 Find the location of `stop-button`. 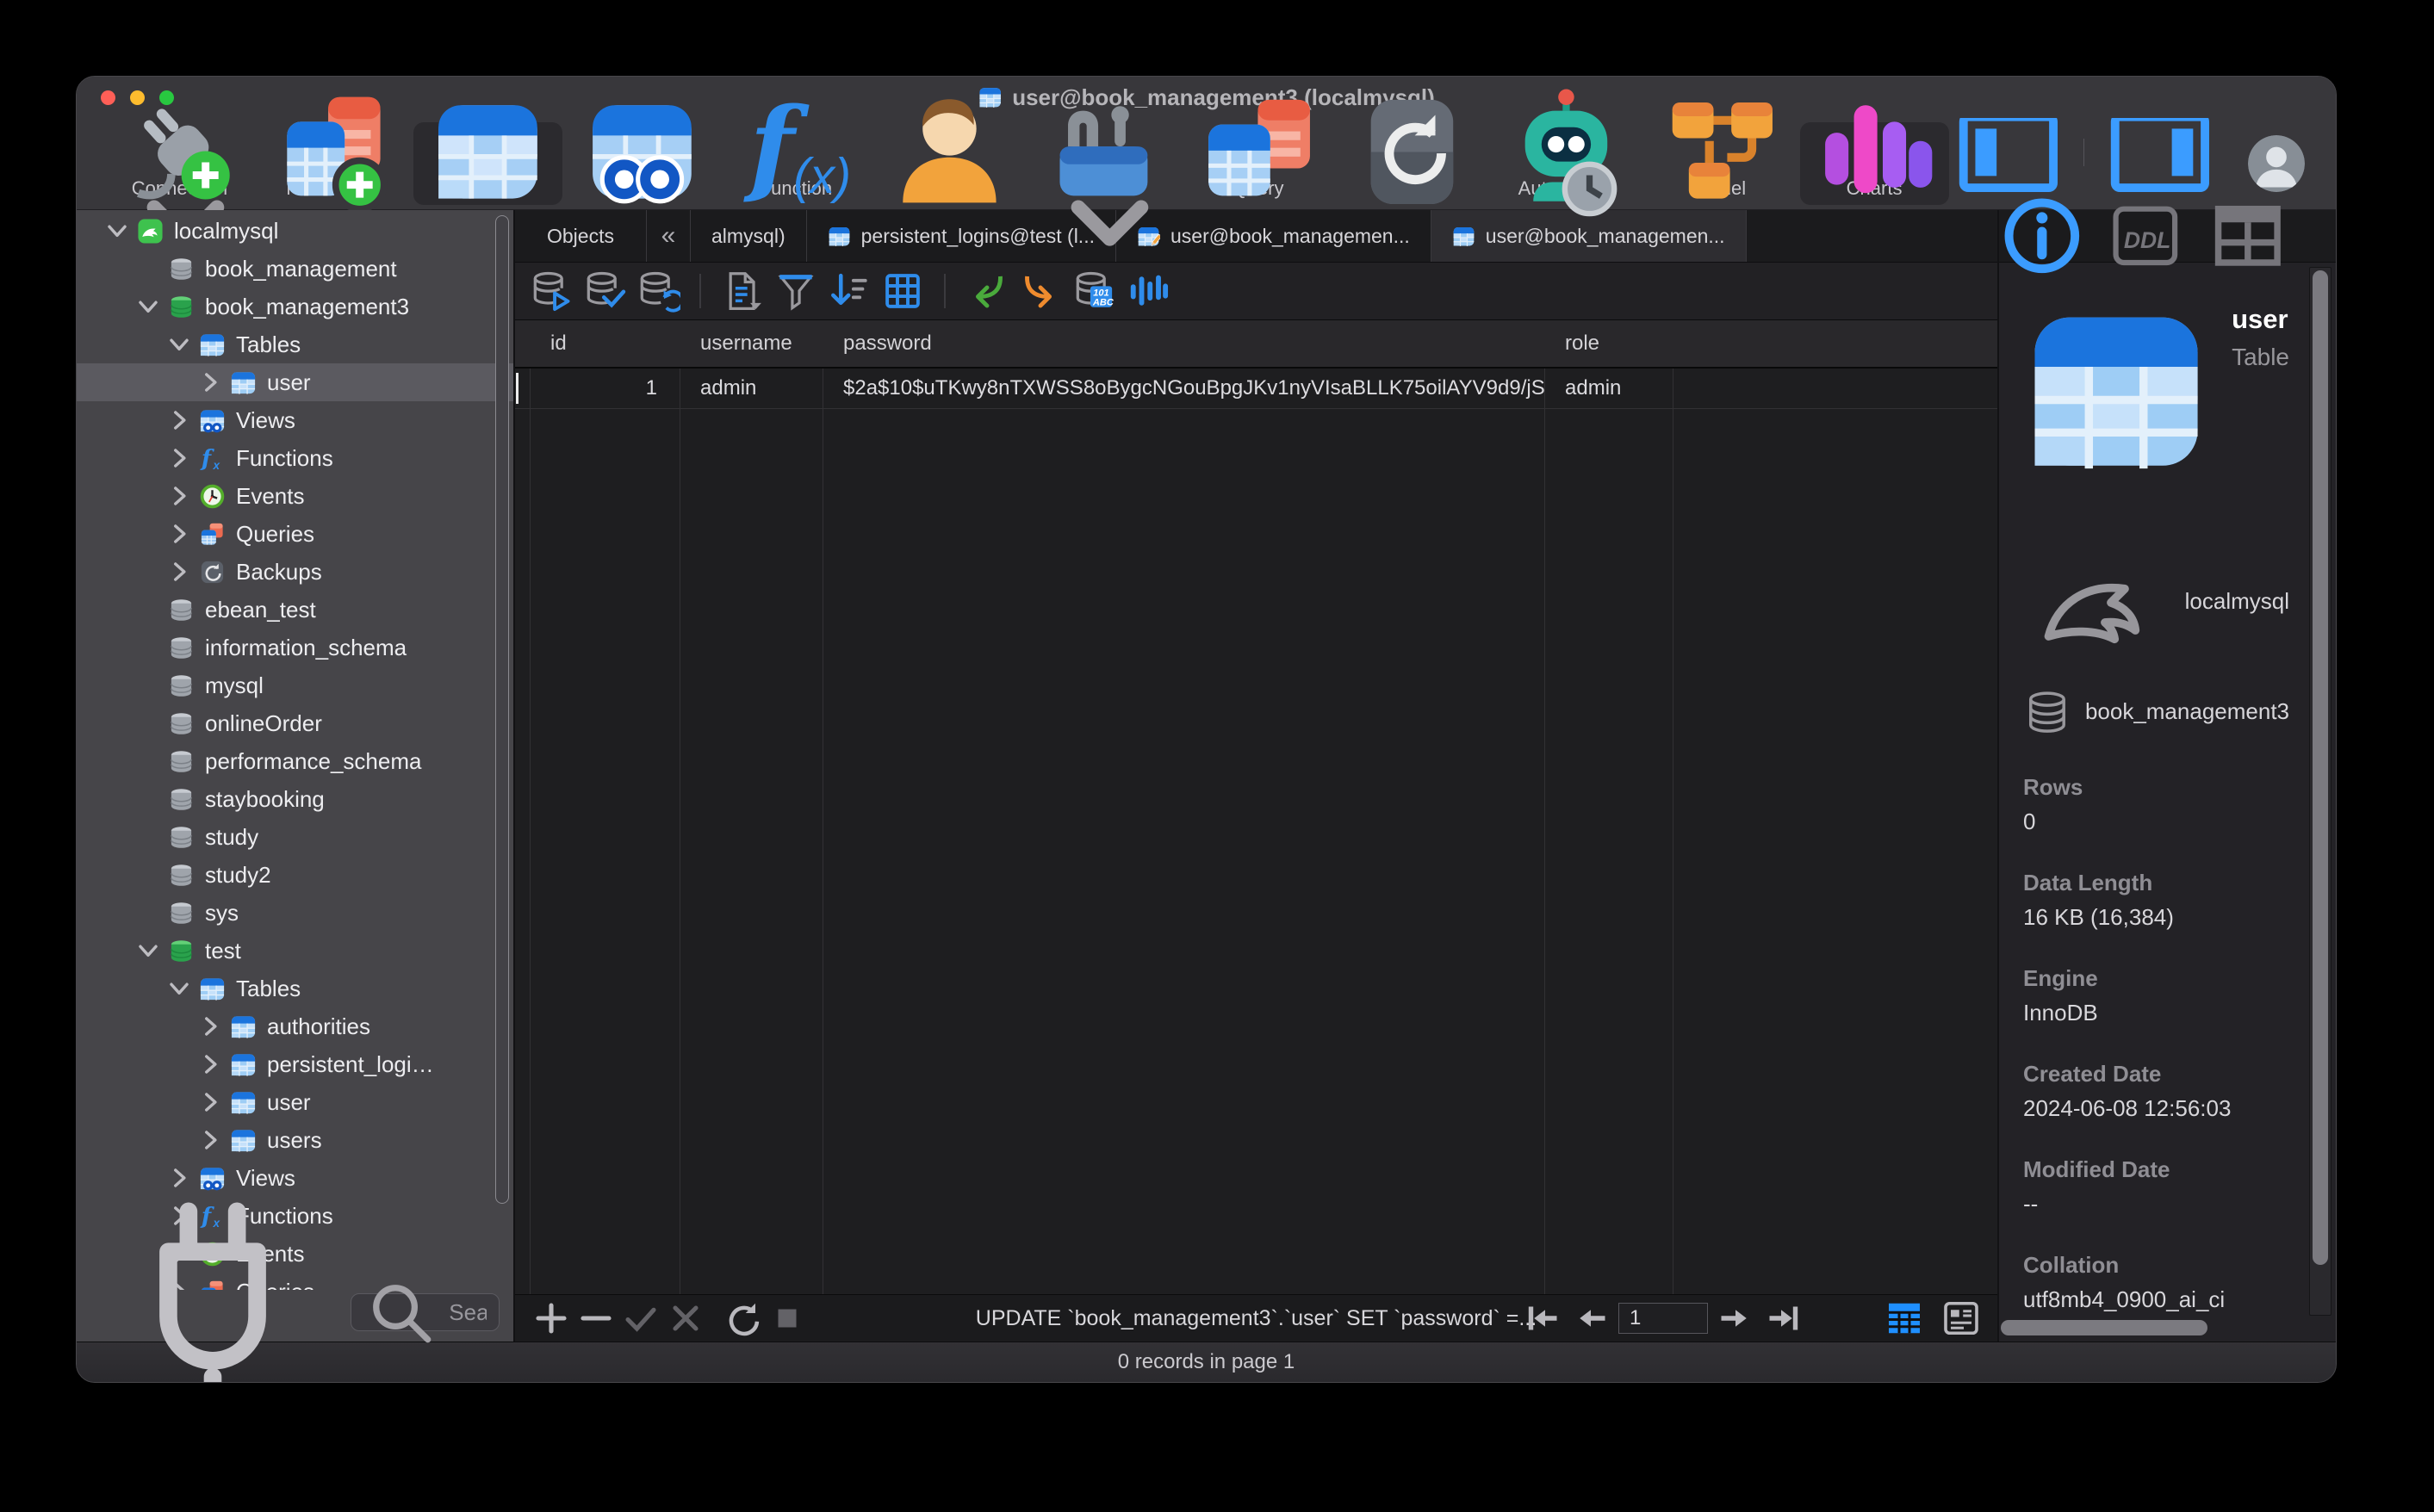

stop-button is located at coordinates (787, 1318).